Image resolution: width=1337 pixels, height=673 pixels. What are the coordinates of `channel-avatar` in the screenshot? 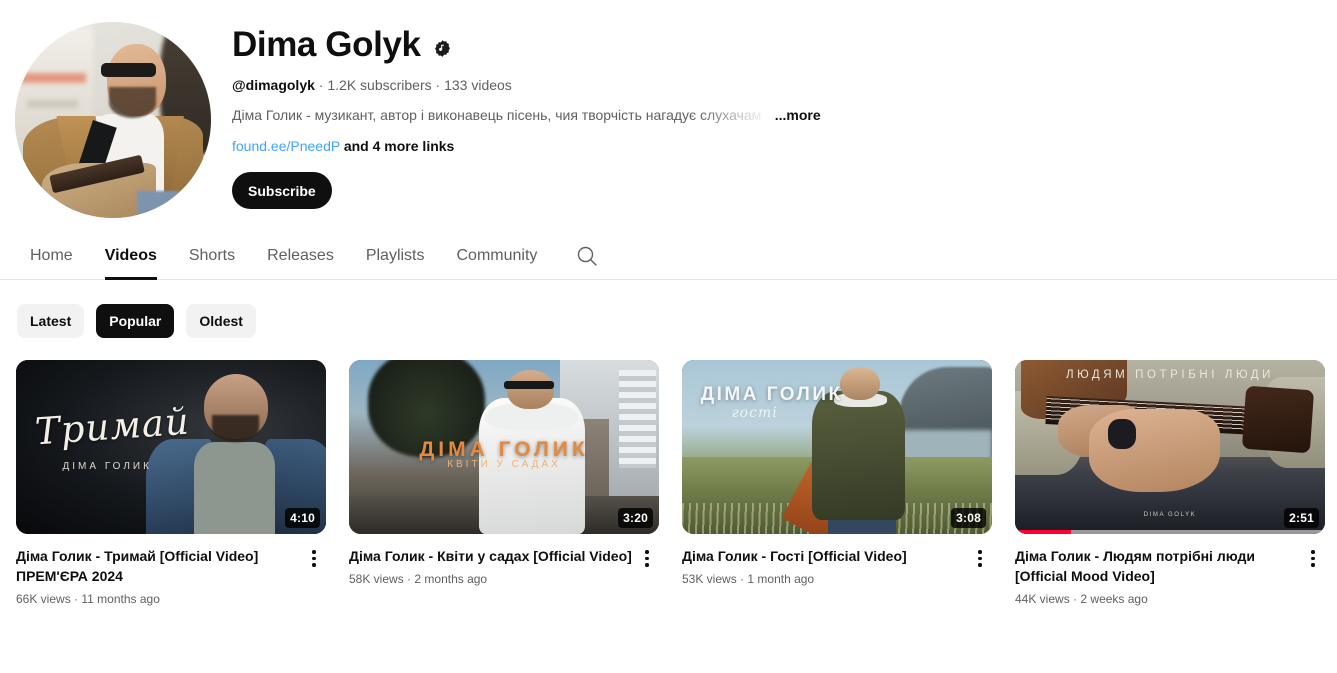 It's located at (113, 120).